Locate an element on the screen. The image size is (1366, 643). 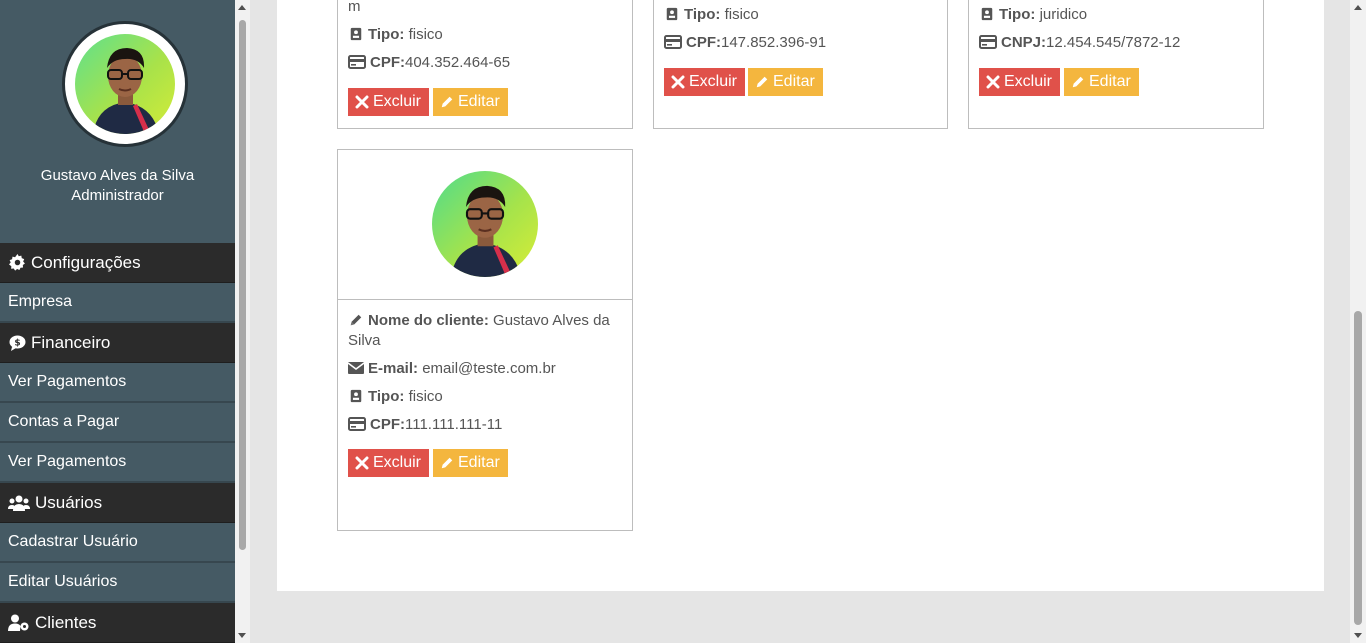
profile-panel: Gustavo Alves da Silva Administrador is located at coordinates (117, 121).